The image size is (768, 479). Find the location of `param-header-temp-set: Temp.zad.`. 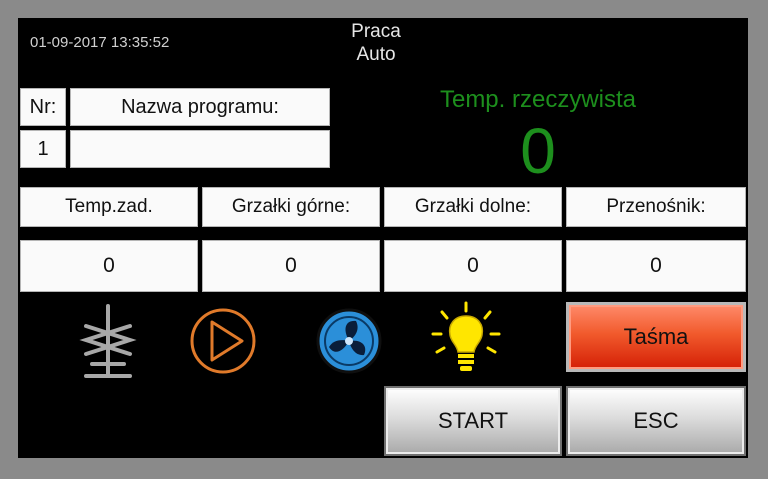

param-header-temp-set: Temp.zad. is located at coordinates (109, 207).